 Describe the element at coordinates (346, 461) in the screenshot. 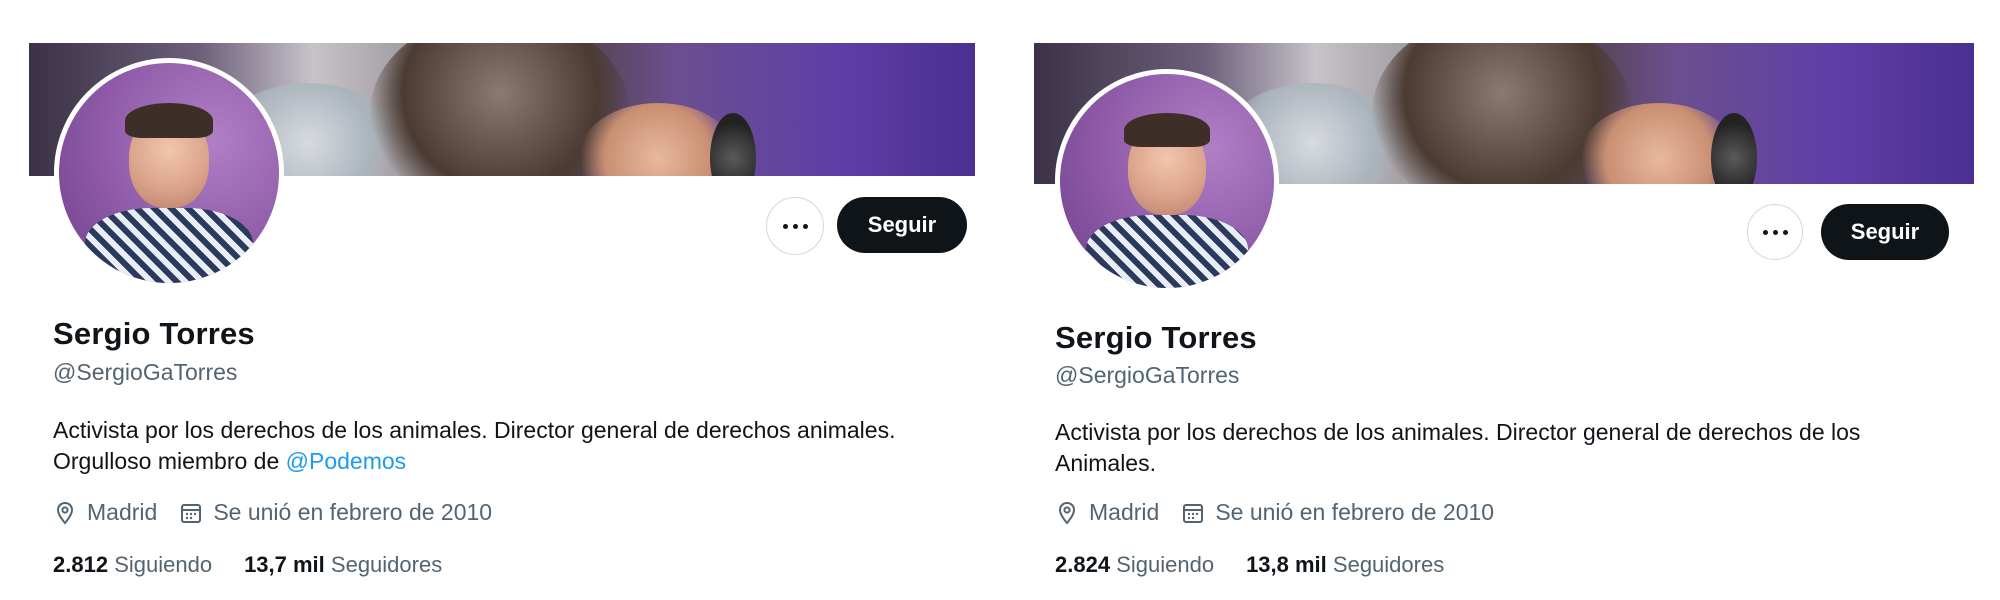

I see `bio-mention-link: @Podemos` at that location.